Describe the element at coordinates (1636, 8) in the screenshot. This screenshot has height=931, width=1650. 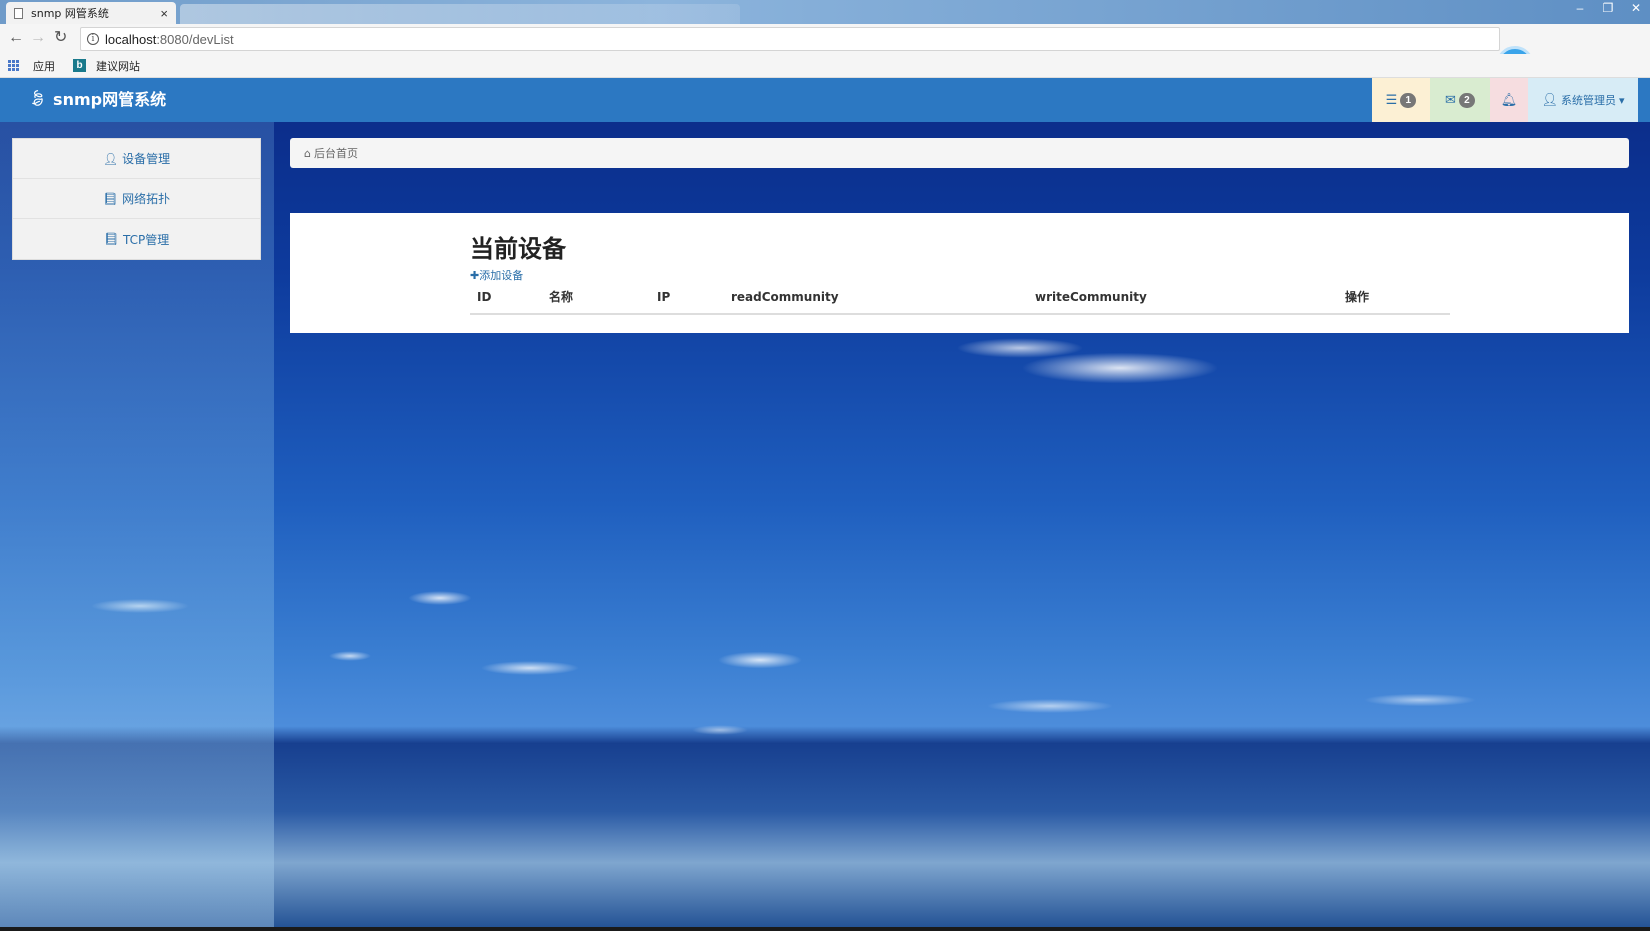
I see `close-window-icon: ✕` at that location.